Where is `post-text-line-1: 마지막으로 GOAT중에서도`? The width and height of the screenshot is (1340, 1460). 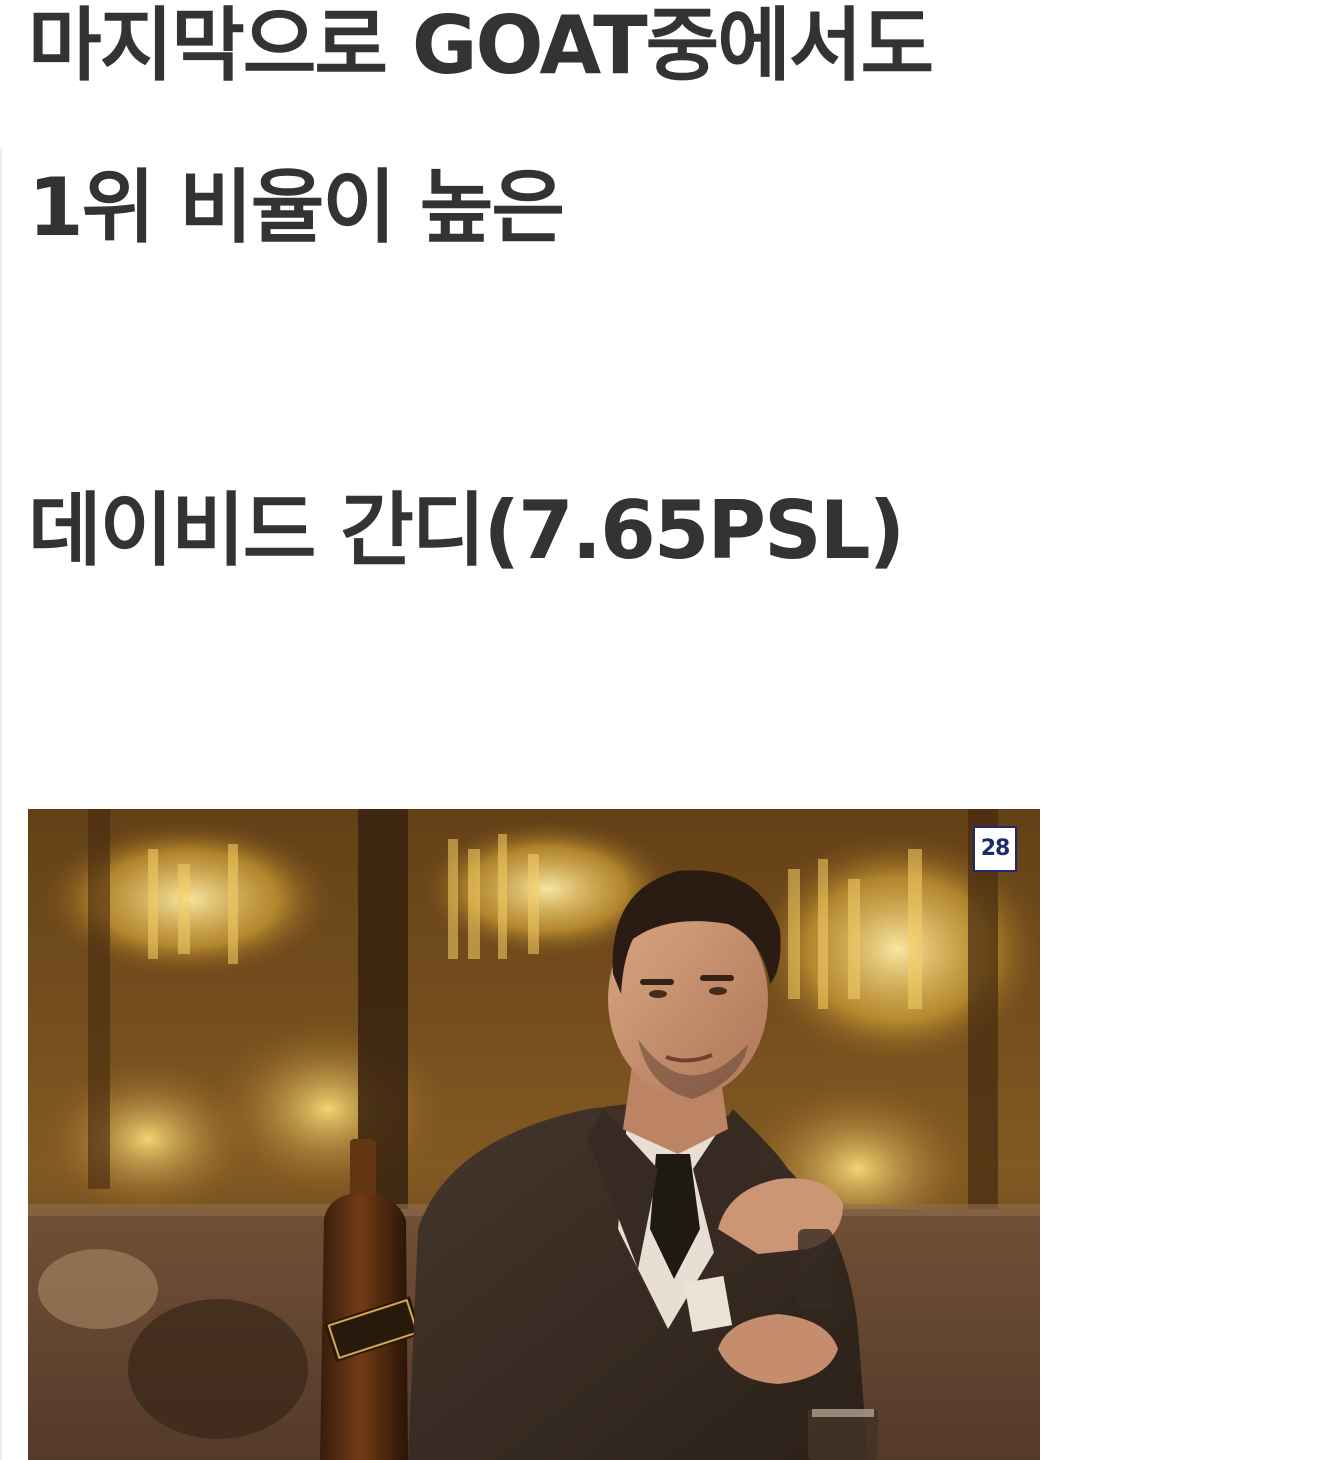
post-text-line-1: 마지막으로 GOAT중에서도 is located at coordinates (481, 46).